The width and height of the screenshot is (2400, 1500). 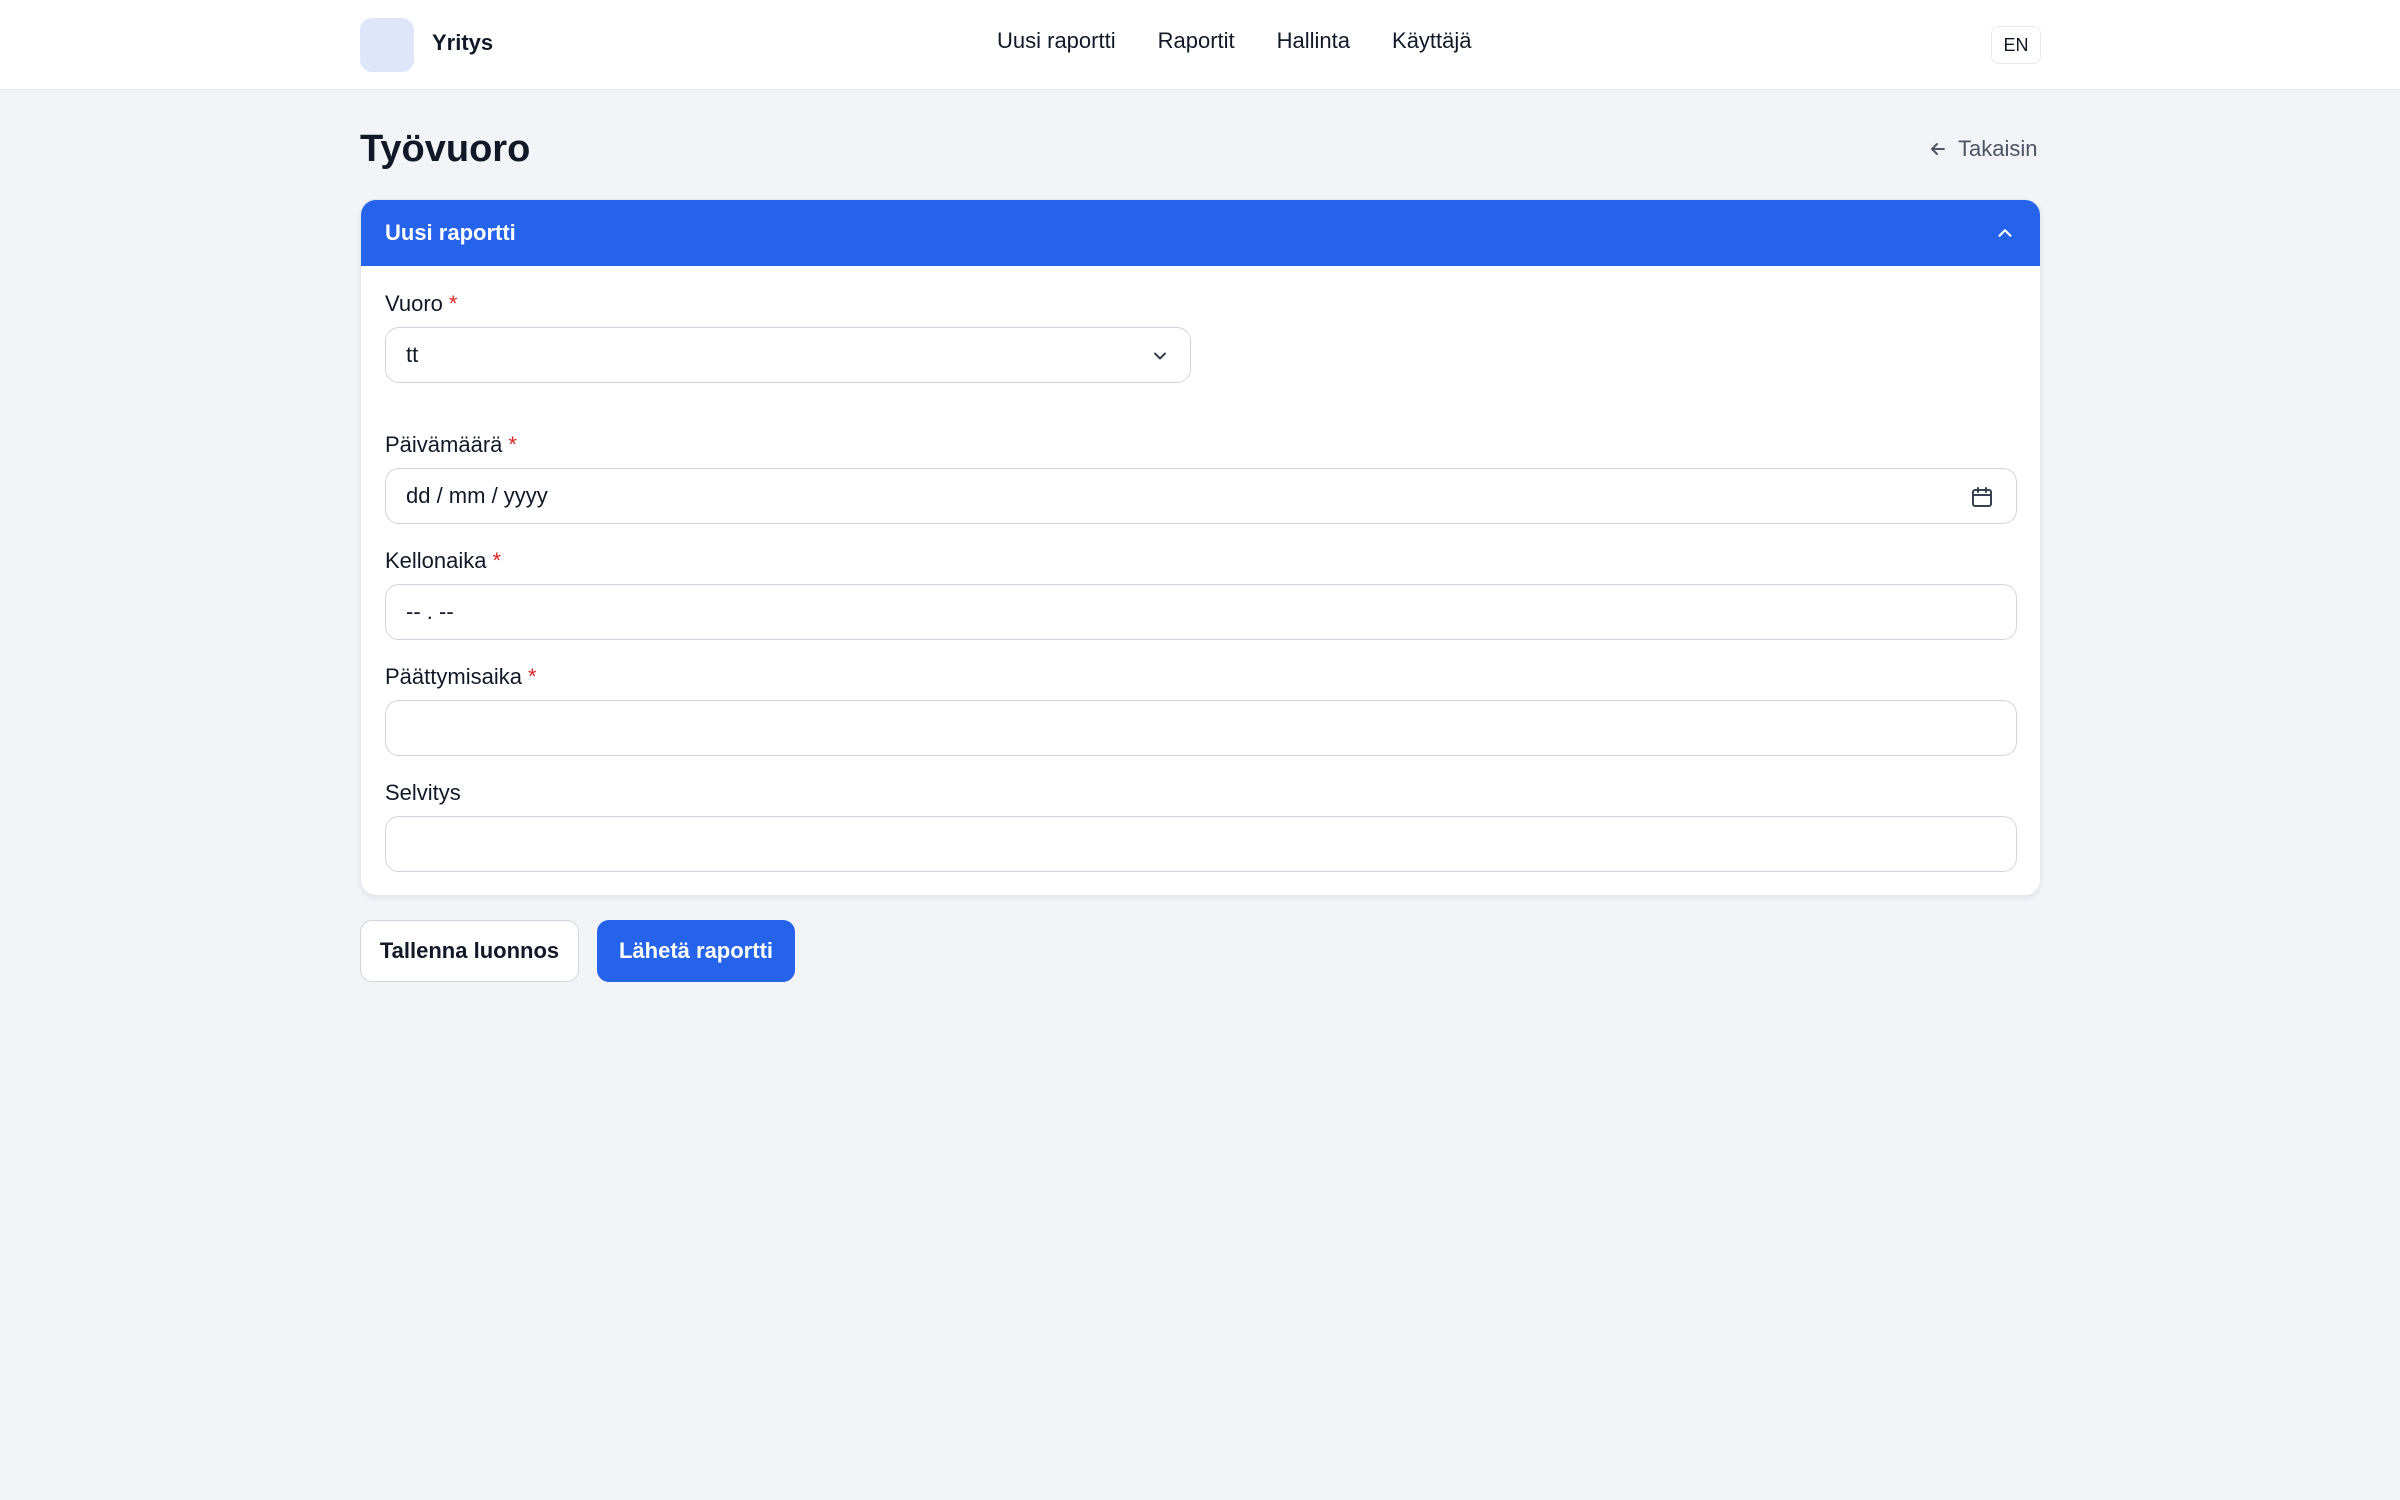 I want to click on calendar-icon, so click(x=1982, y=497).